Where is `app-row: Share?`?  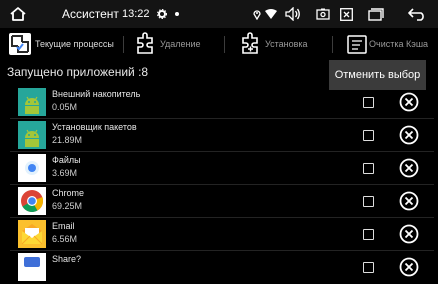 app-row: Share? is located at coordinates (219, 267).